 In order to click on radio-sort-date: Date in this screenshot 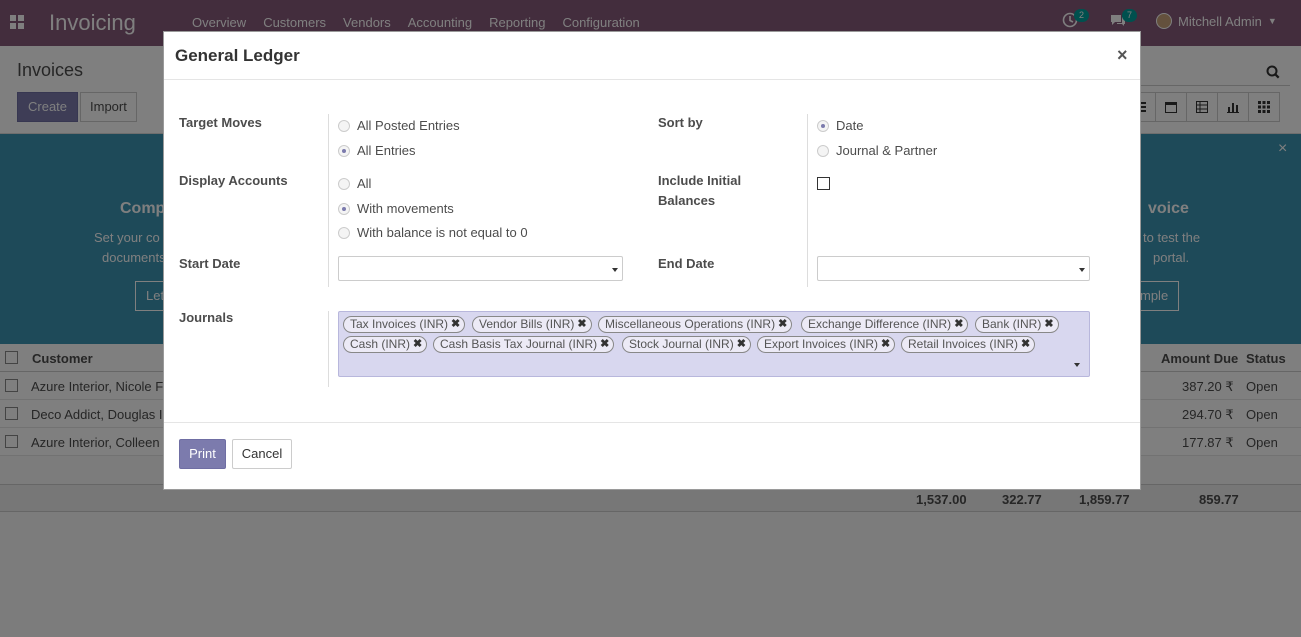, I will do `click(840, 125)`.